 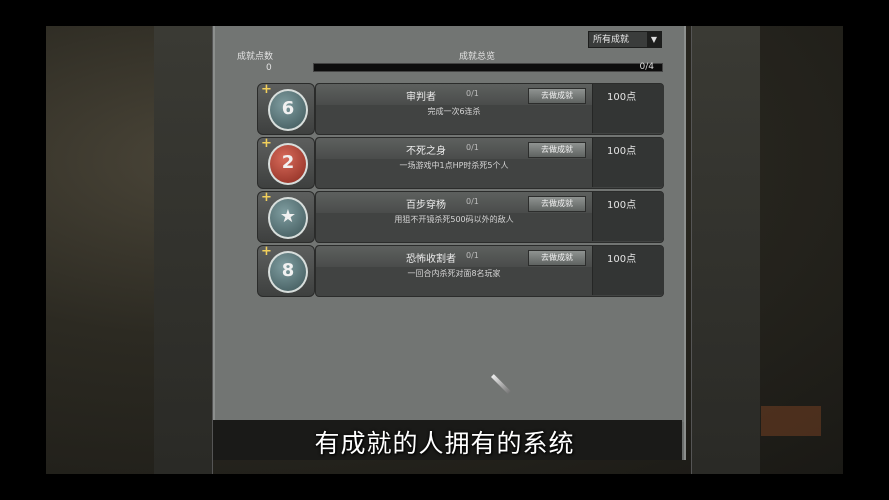 I want to click on medal-icon: ★, so click(x=288, y=218).